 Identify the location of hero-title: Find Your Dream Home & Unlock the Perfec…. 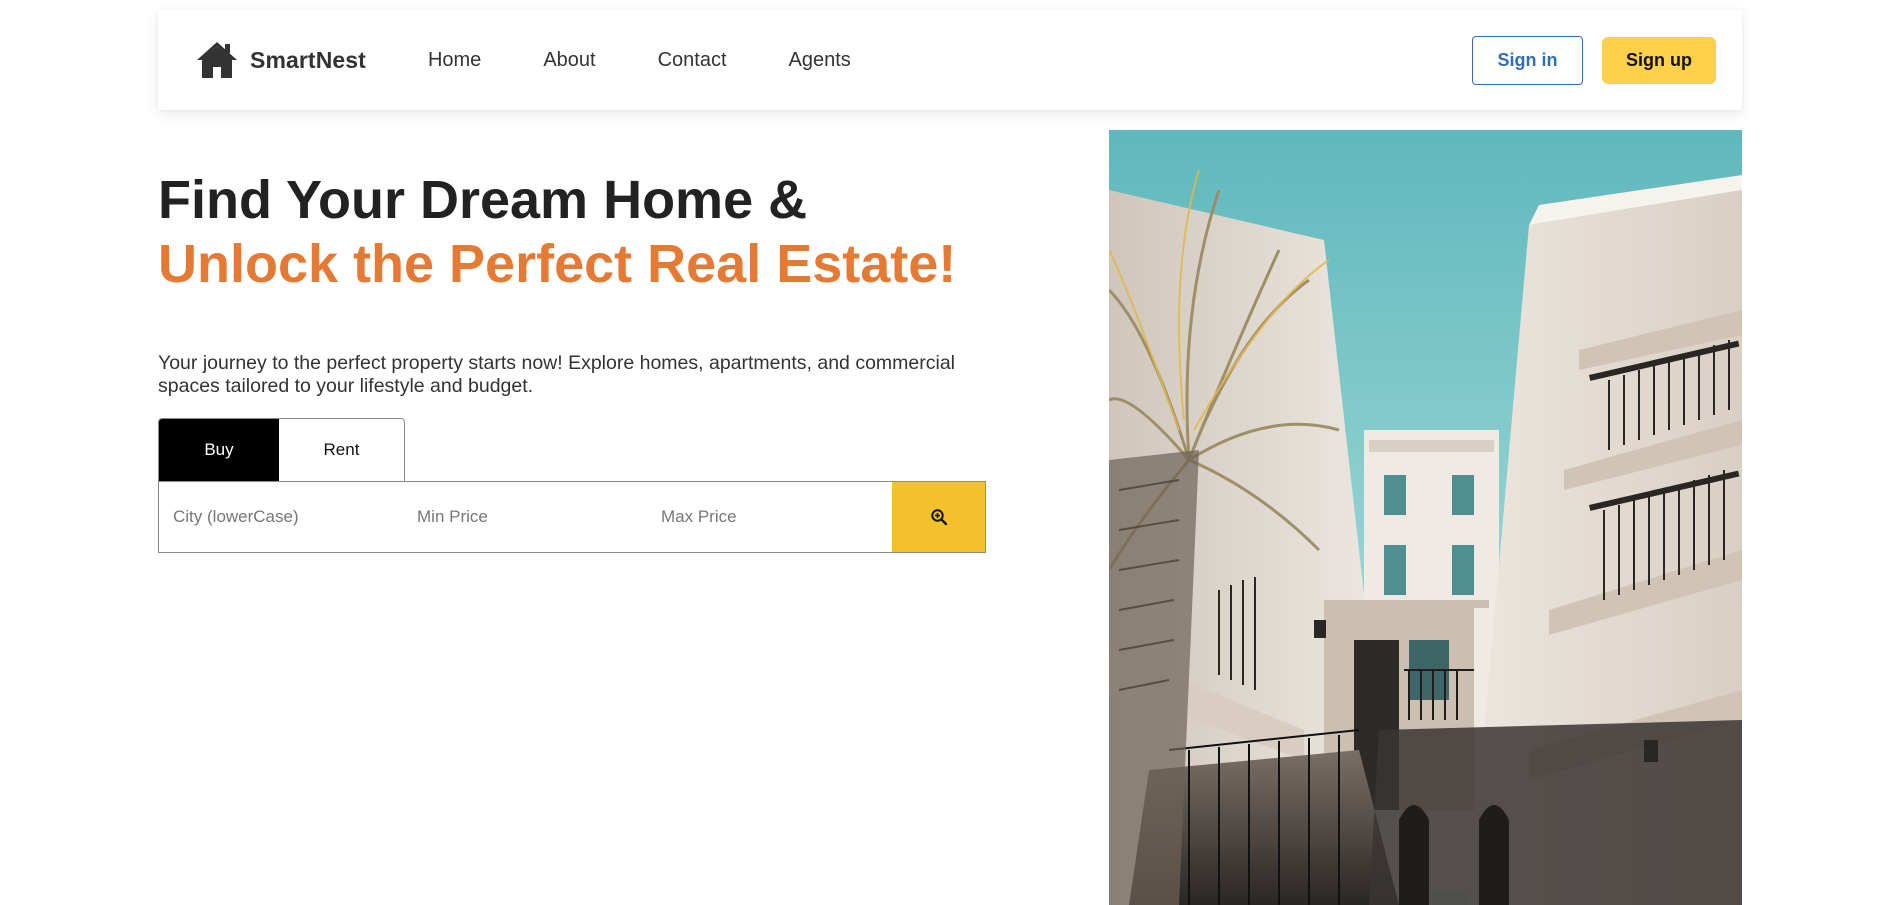
(557, 232).